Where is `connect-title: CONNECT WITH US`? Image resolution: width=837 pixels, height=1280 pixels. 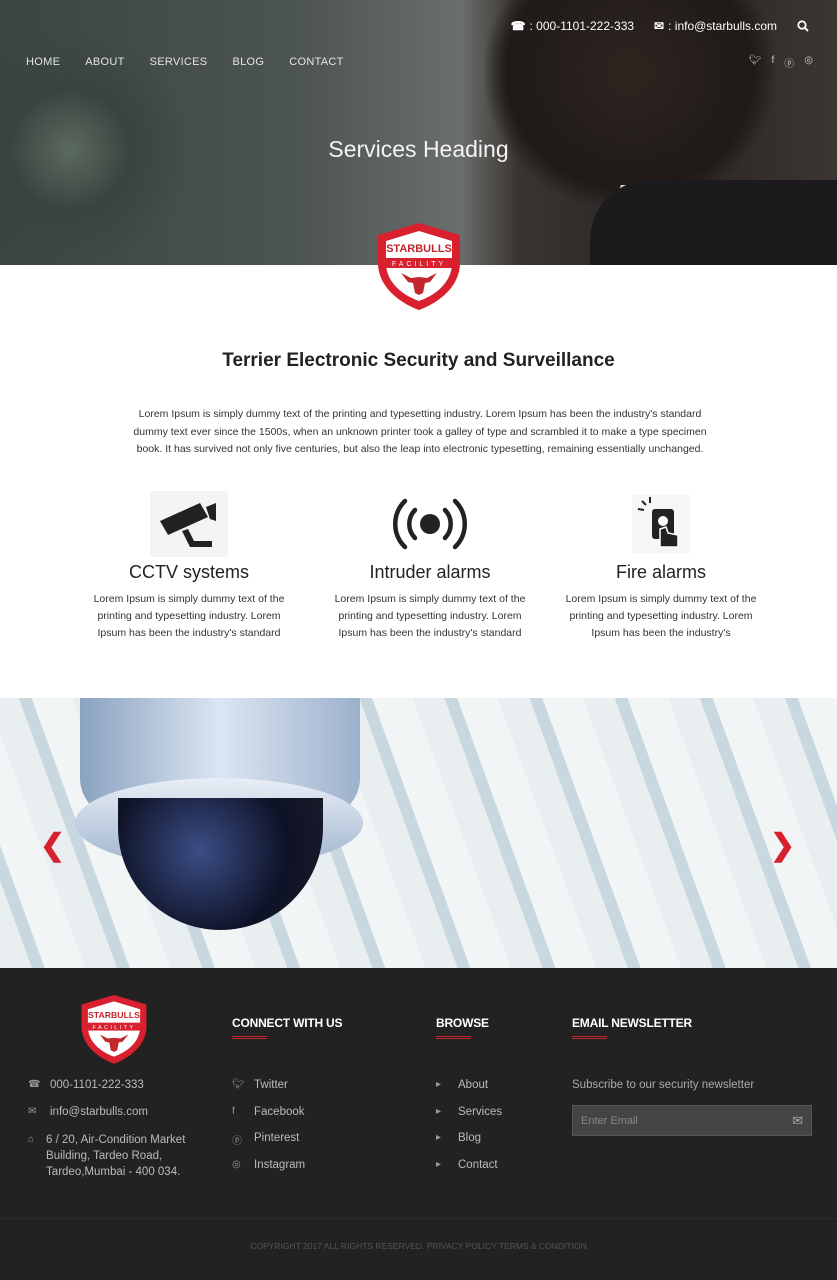
connect-title: CONNECT WITH US is located at coordinates (287, 1023).